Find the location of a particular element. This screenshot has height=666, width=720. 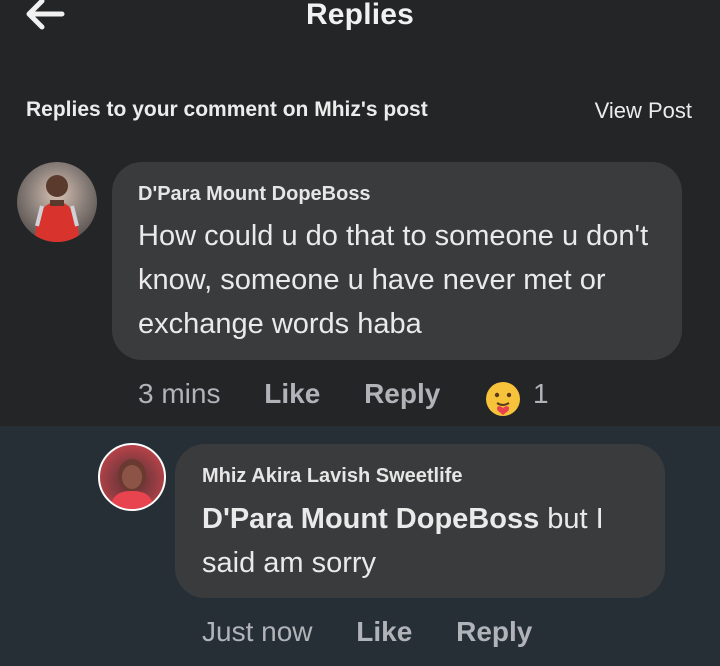

replies-subheading: Replies to your comment on Mhiz's post is located at coordinates (227, 109).